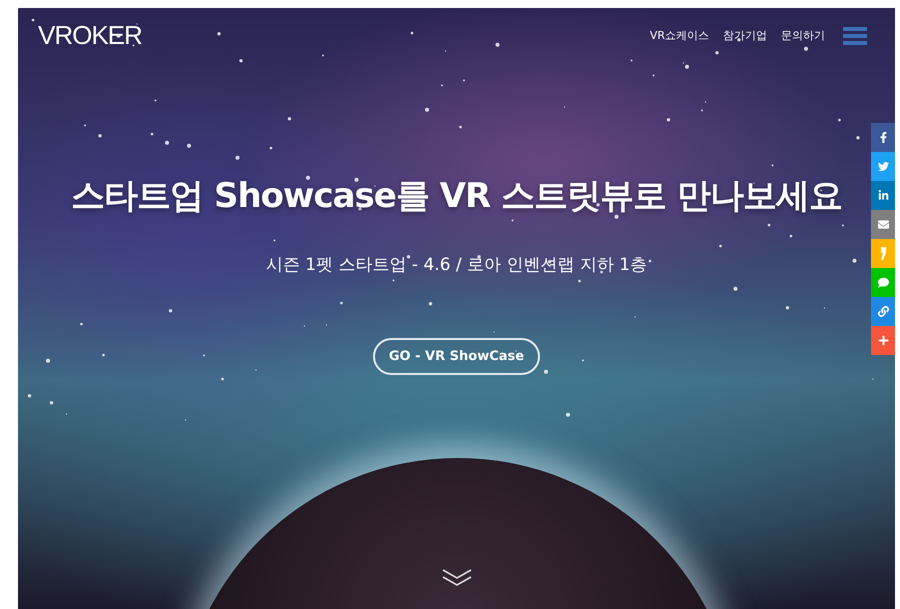 Image resolution: width=900 pixels, height=609 pixels. Describe the element at coordinates (803, 35) in the screenshot. I see `nav-link: 문의하기` at that location.